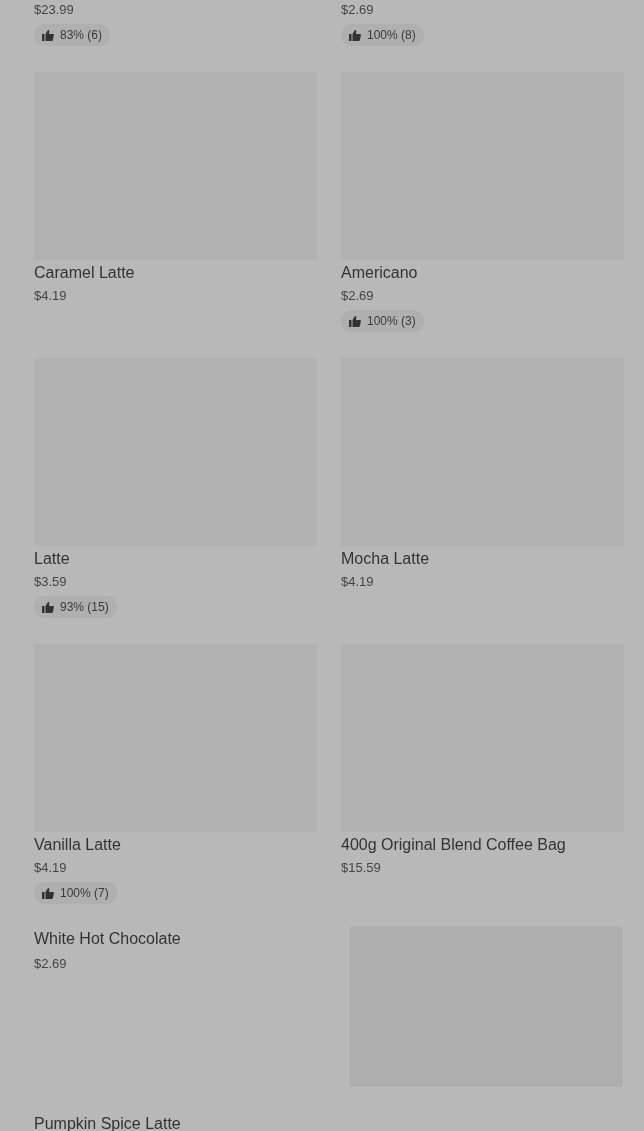  Describe the element at coordinates (107, 939) in the screenshot. I see `item-name: White Hot Chocolate` at that location.